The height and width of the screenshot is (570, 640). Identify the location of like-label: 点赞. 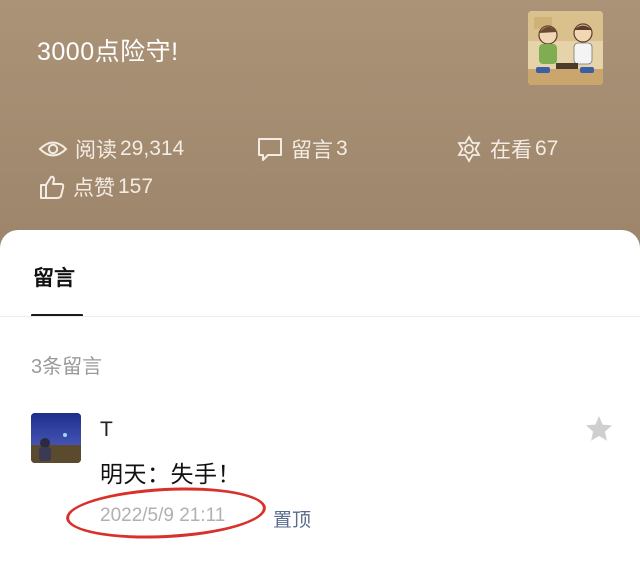
(94, 188).